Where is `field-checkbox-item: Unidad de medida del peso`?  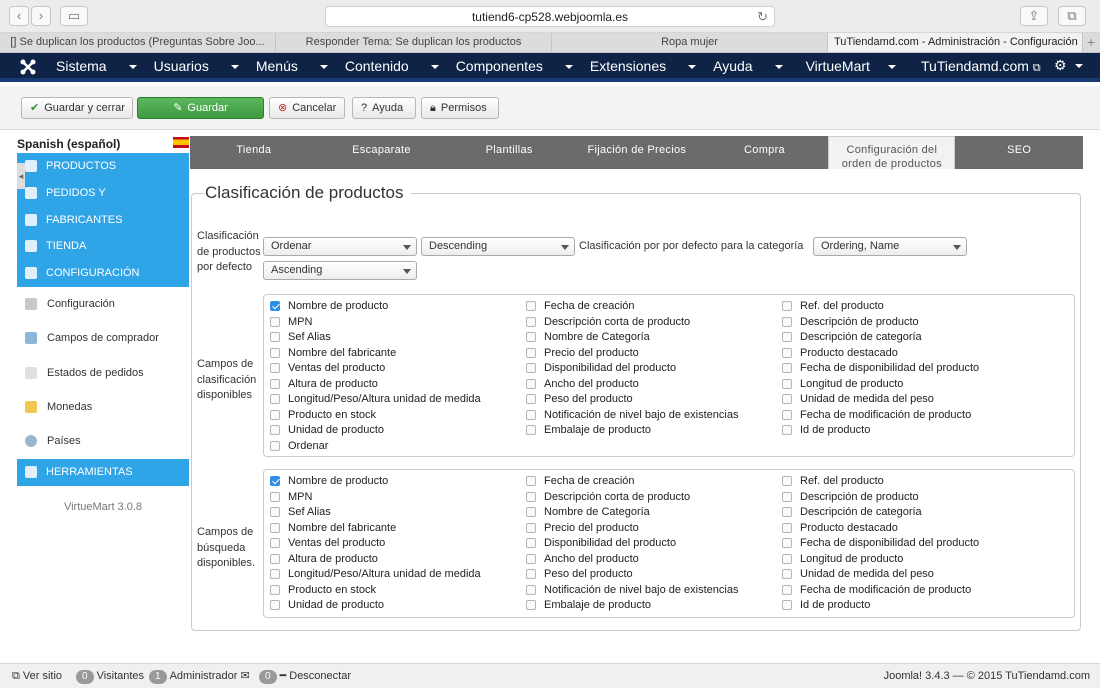 field-checkbox-item: Unidad de medida del peso is located at coordinates (858, 574).